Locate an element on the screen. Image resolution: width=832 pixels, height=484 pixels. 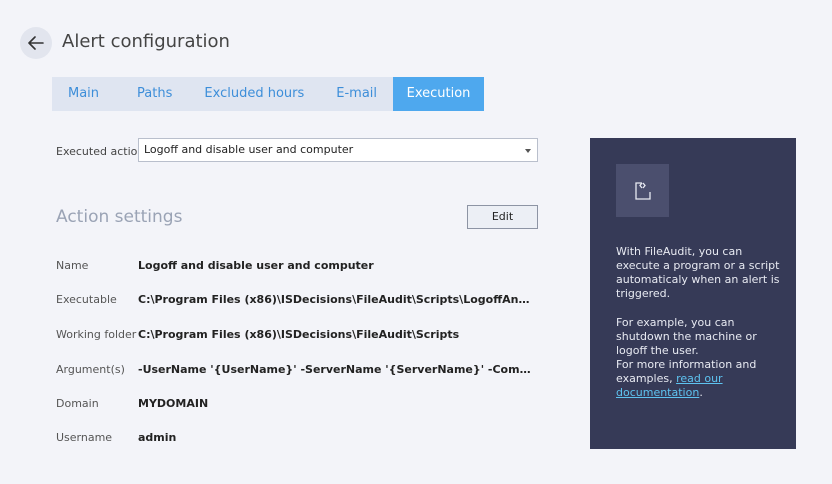
executed-action-select: Logoff and disable user and computer is located at coordinates (338, 150).